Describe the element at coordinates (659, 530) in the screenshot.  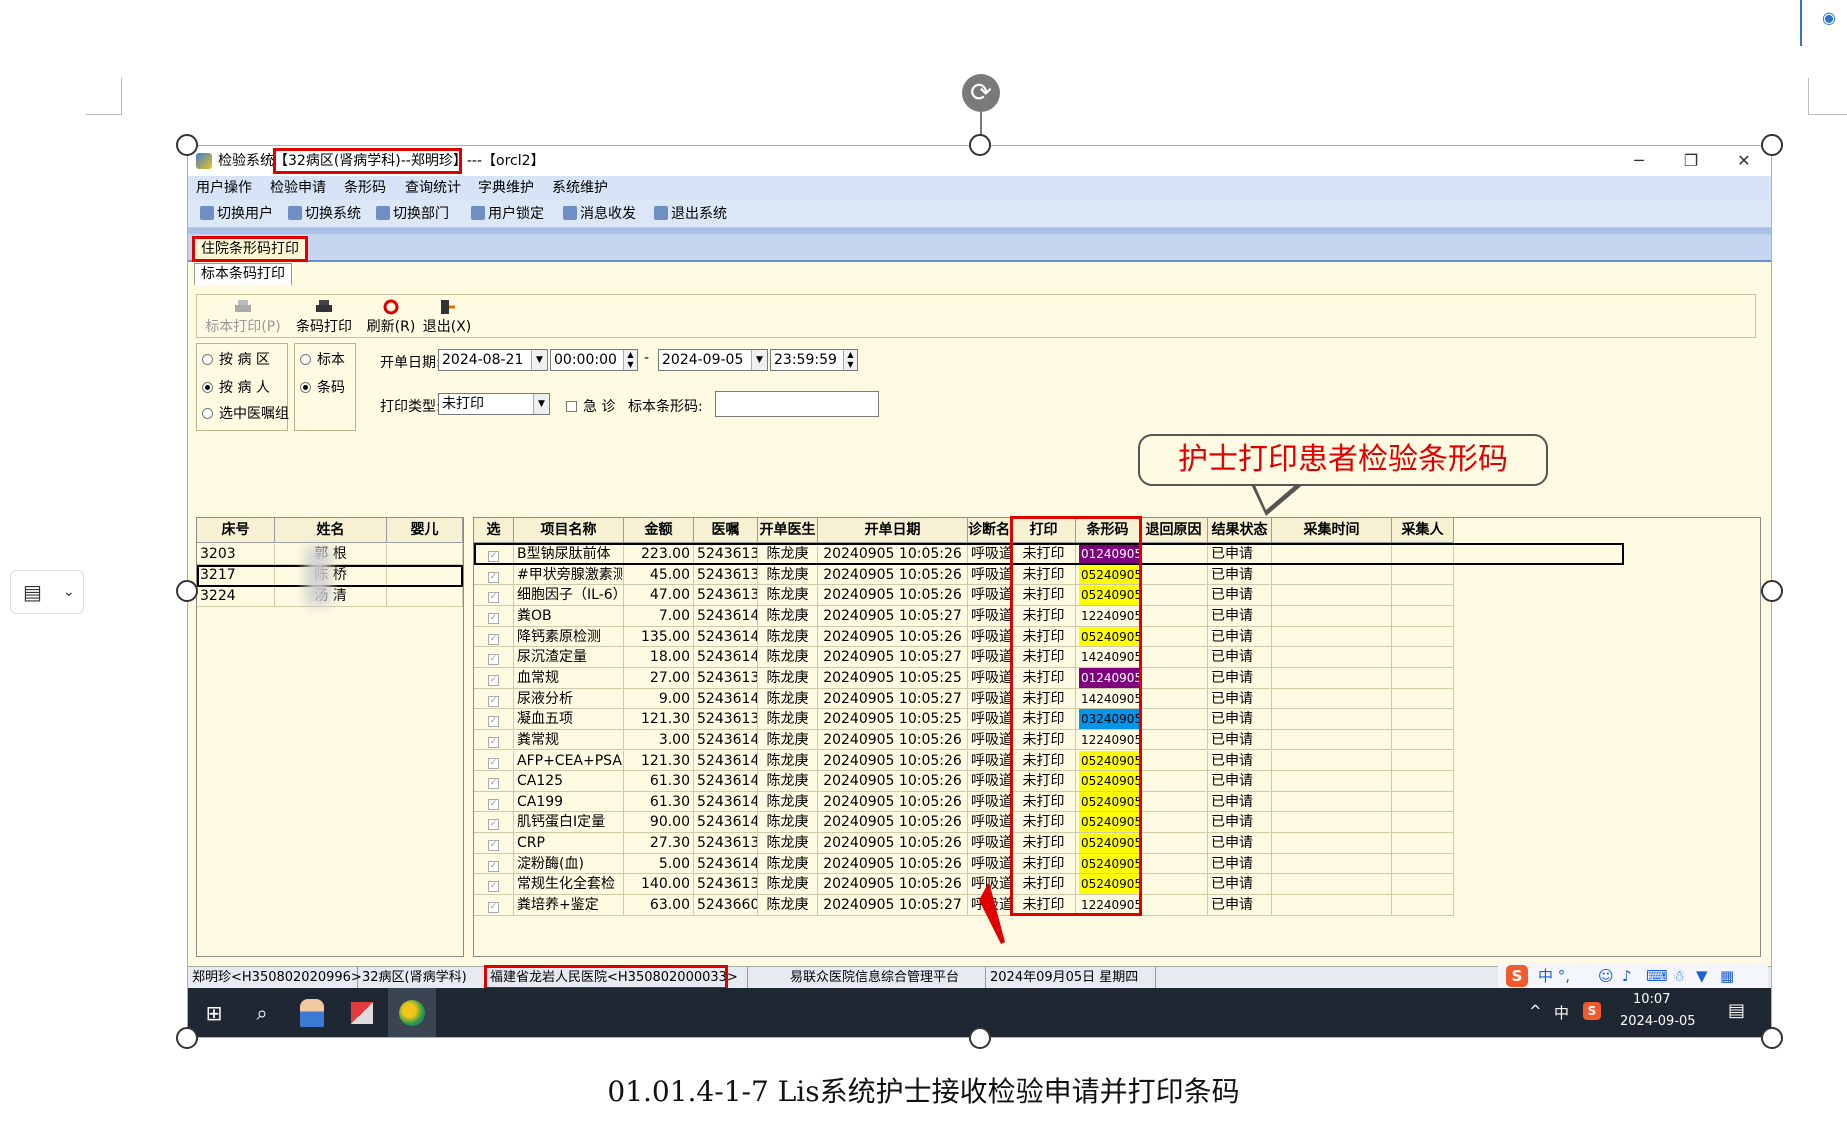
I see `column-header: 金额` at that location.